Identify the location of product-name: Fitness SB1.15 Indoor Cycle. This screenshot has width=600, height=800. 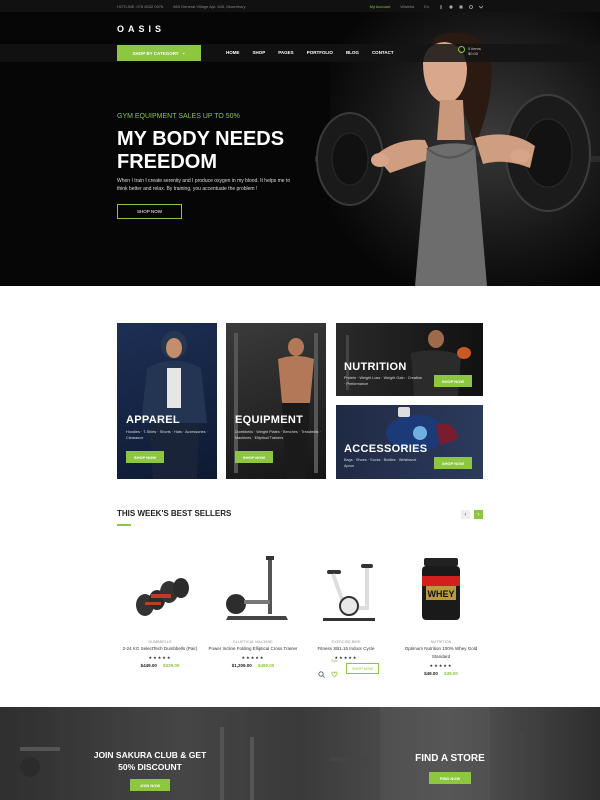
(346, 649).